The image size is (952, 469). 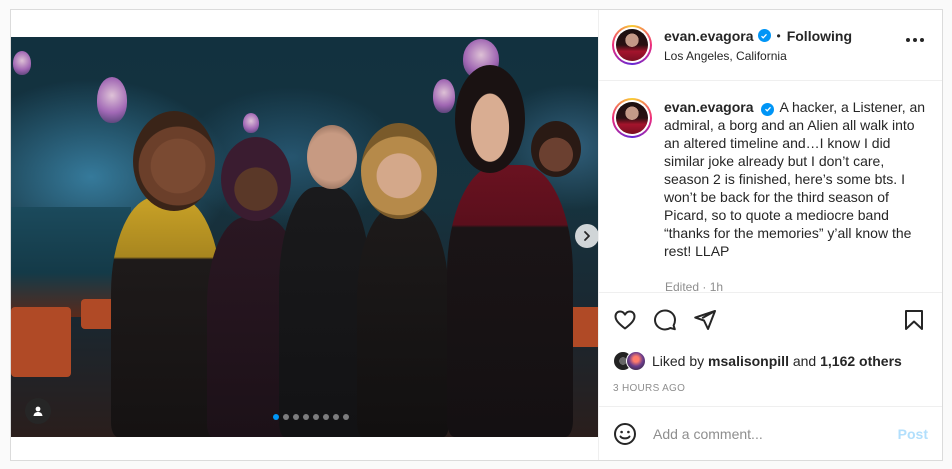 I want to click on share-icon, so click(x=705, y=320).